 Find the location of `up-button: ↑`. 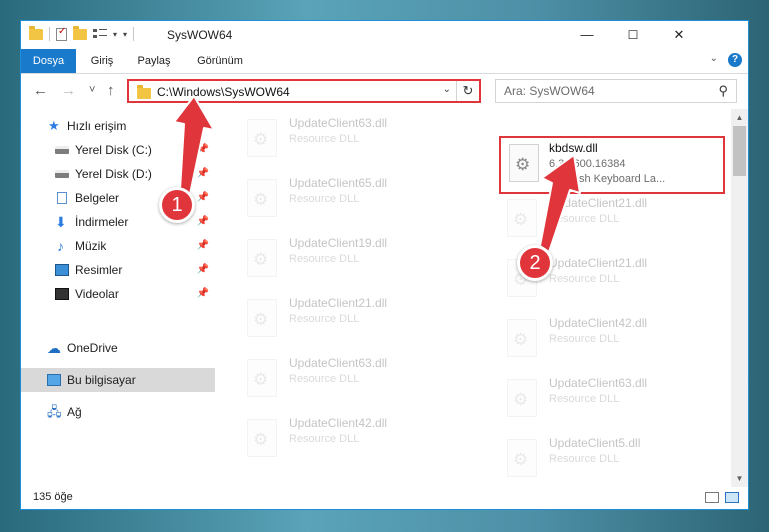

up-button: ↑ is located at coordinates (111, 90).